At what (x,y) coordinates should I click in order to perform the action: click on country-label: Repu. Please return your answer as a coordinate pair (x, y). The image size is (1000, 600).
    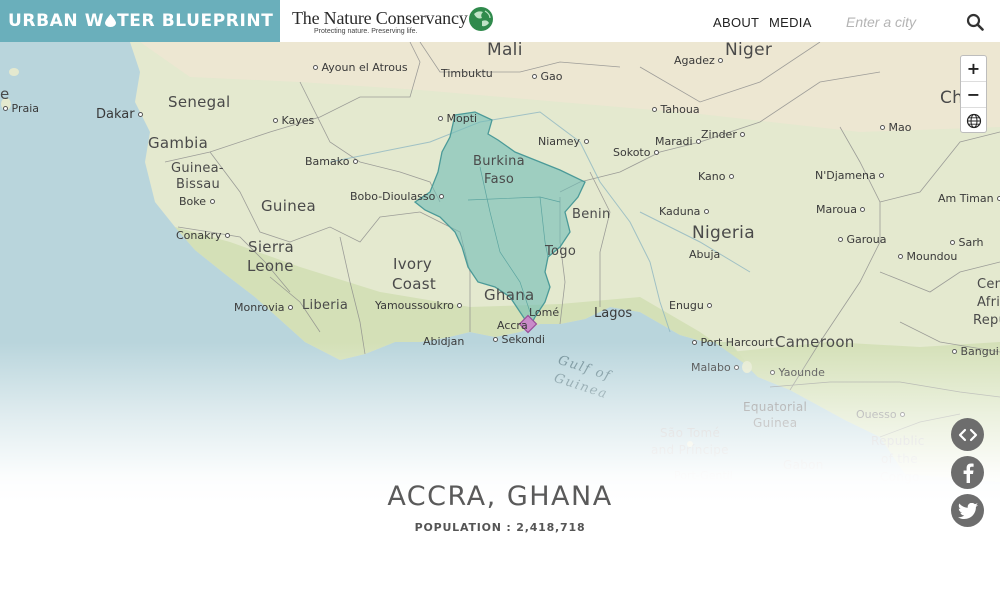
    Looking at the image, I should click on (986, 320).